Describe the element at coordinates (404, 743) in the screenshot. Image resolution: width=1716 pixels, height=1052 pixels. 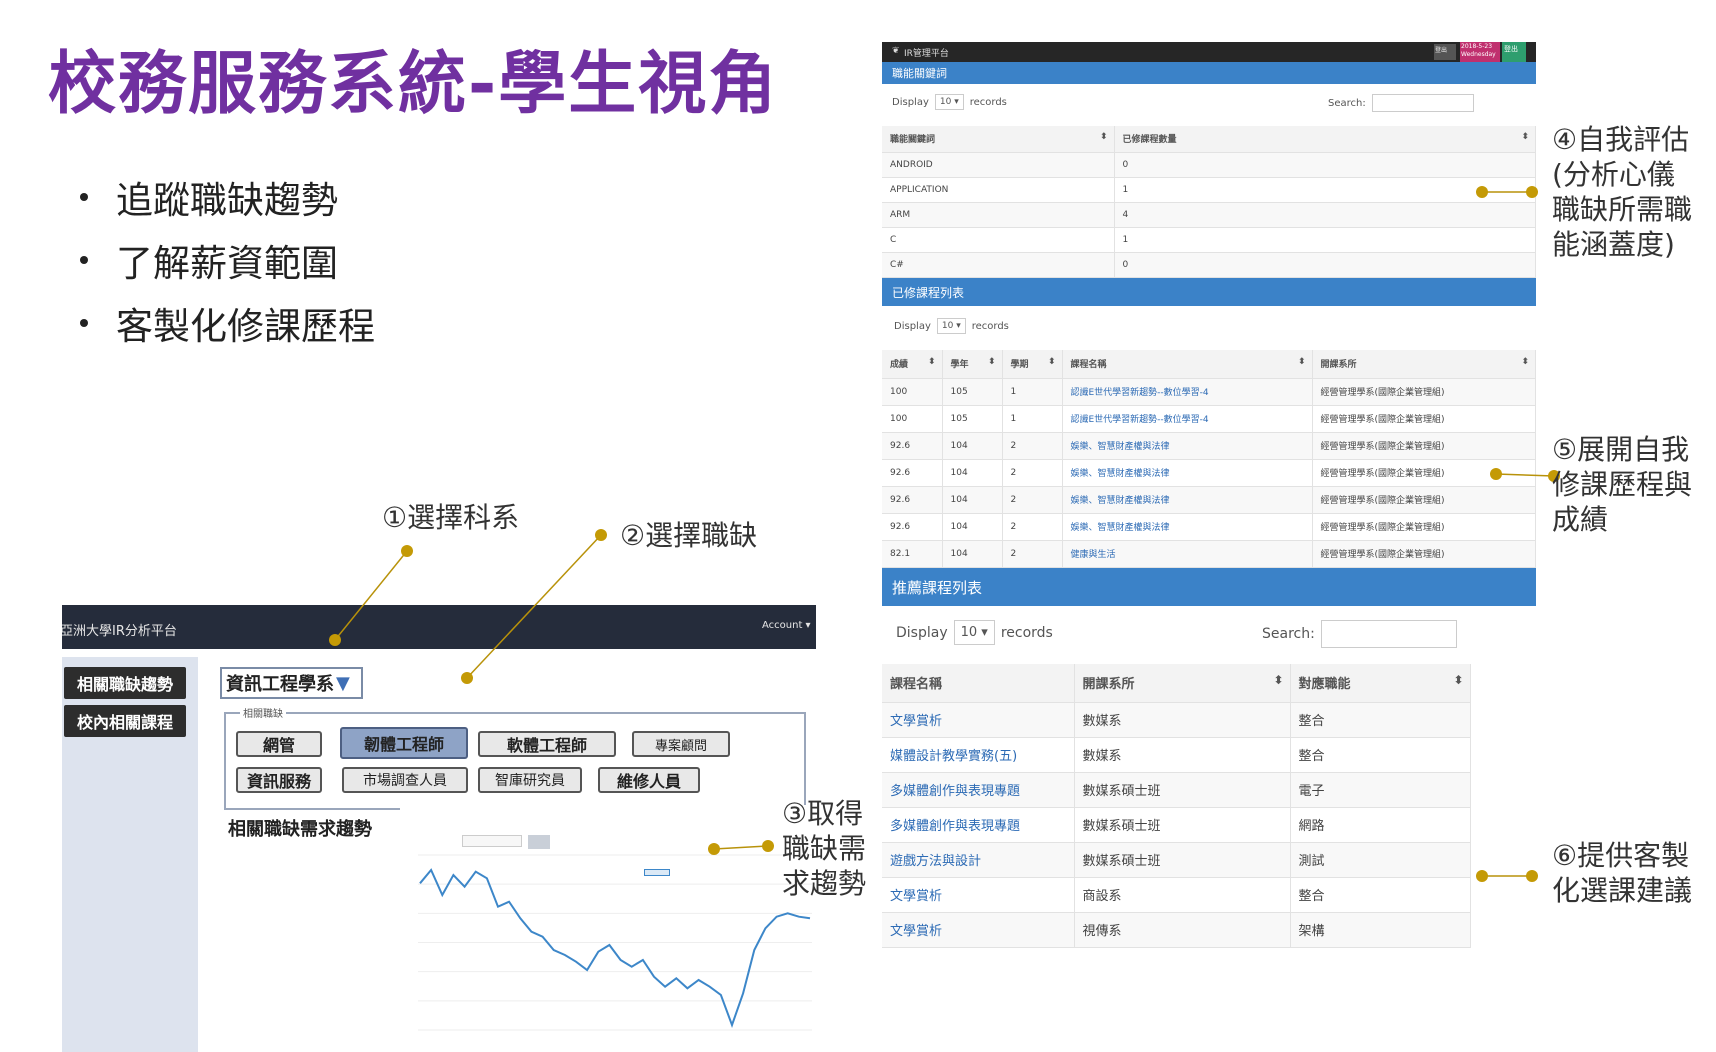
I see `job-button-selected: 韌體工程師` at that location.